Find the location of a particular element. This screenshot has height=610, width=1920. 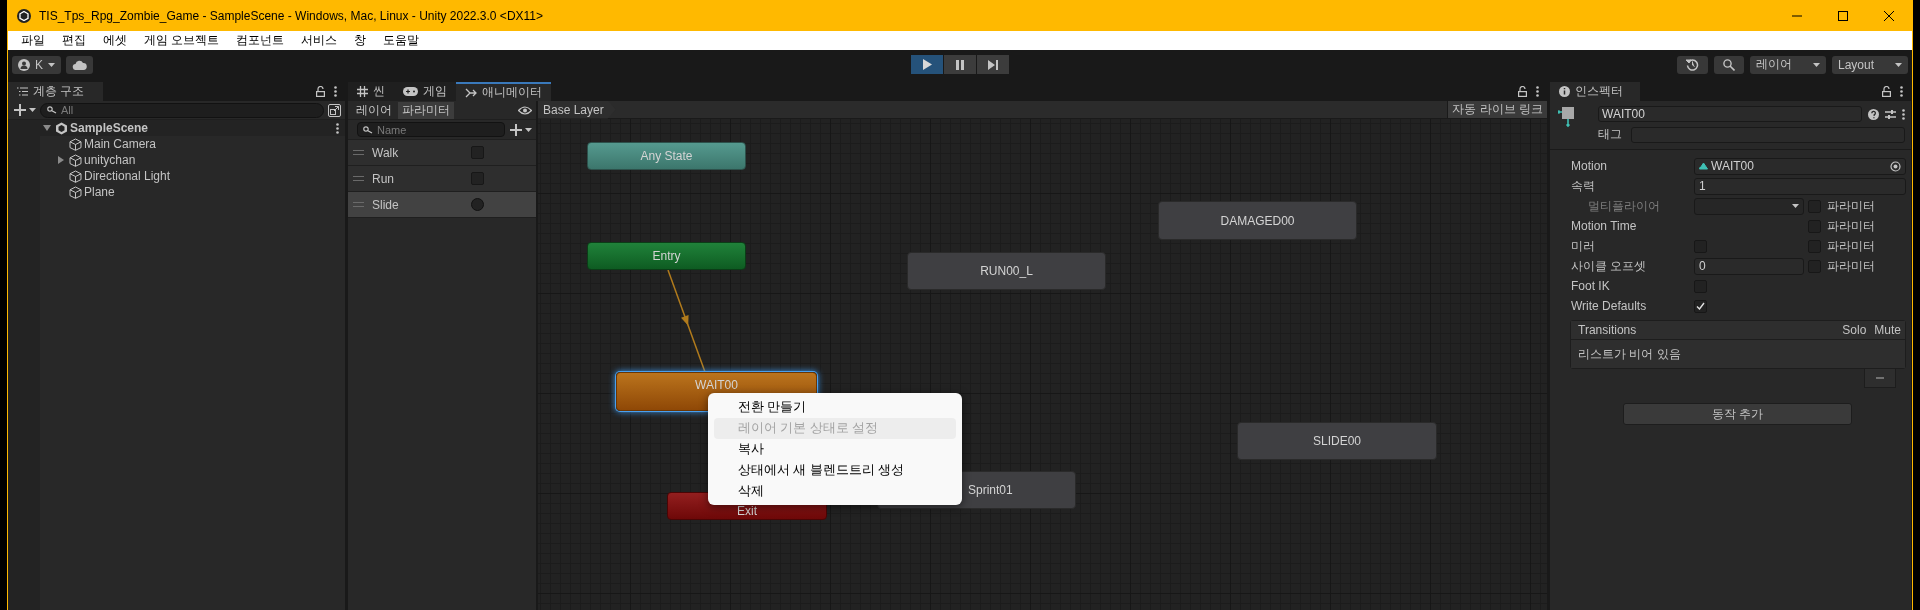

state-node: RUN00_L is located at coordinates (1006, 271).